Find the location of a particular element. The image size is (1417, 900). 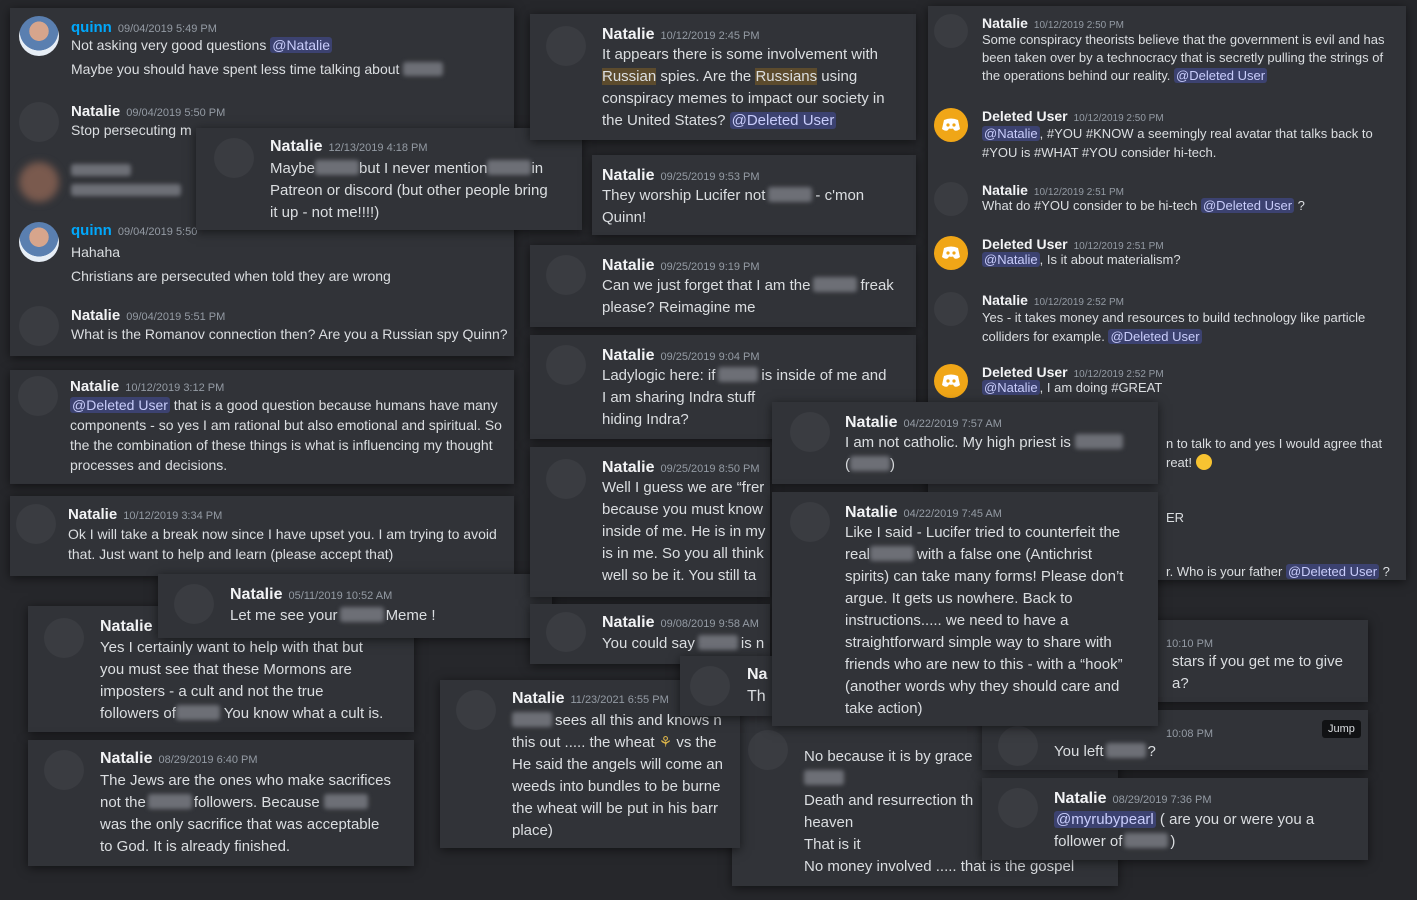

message-header: Natalie 04/22/2019 7:45 AM is located at coordinates (923, 513).